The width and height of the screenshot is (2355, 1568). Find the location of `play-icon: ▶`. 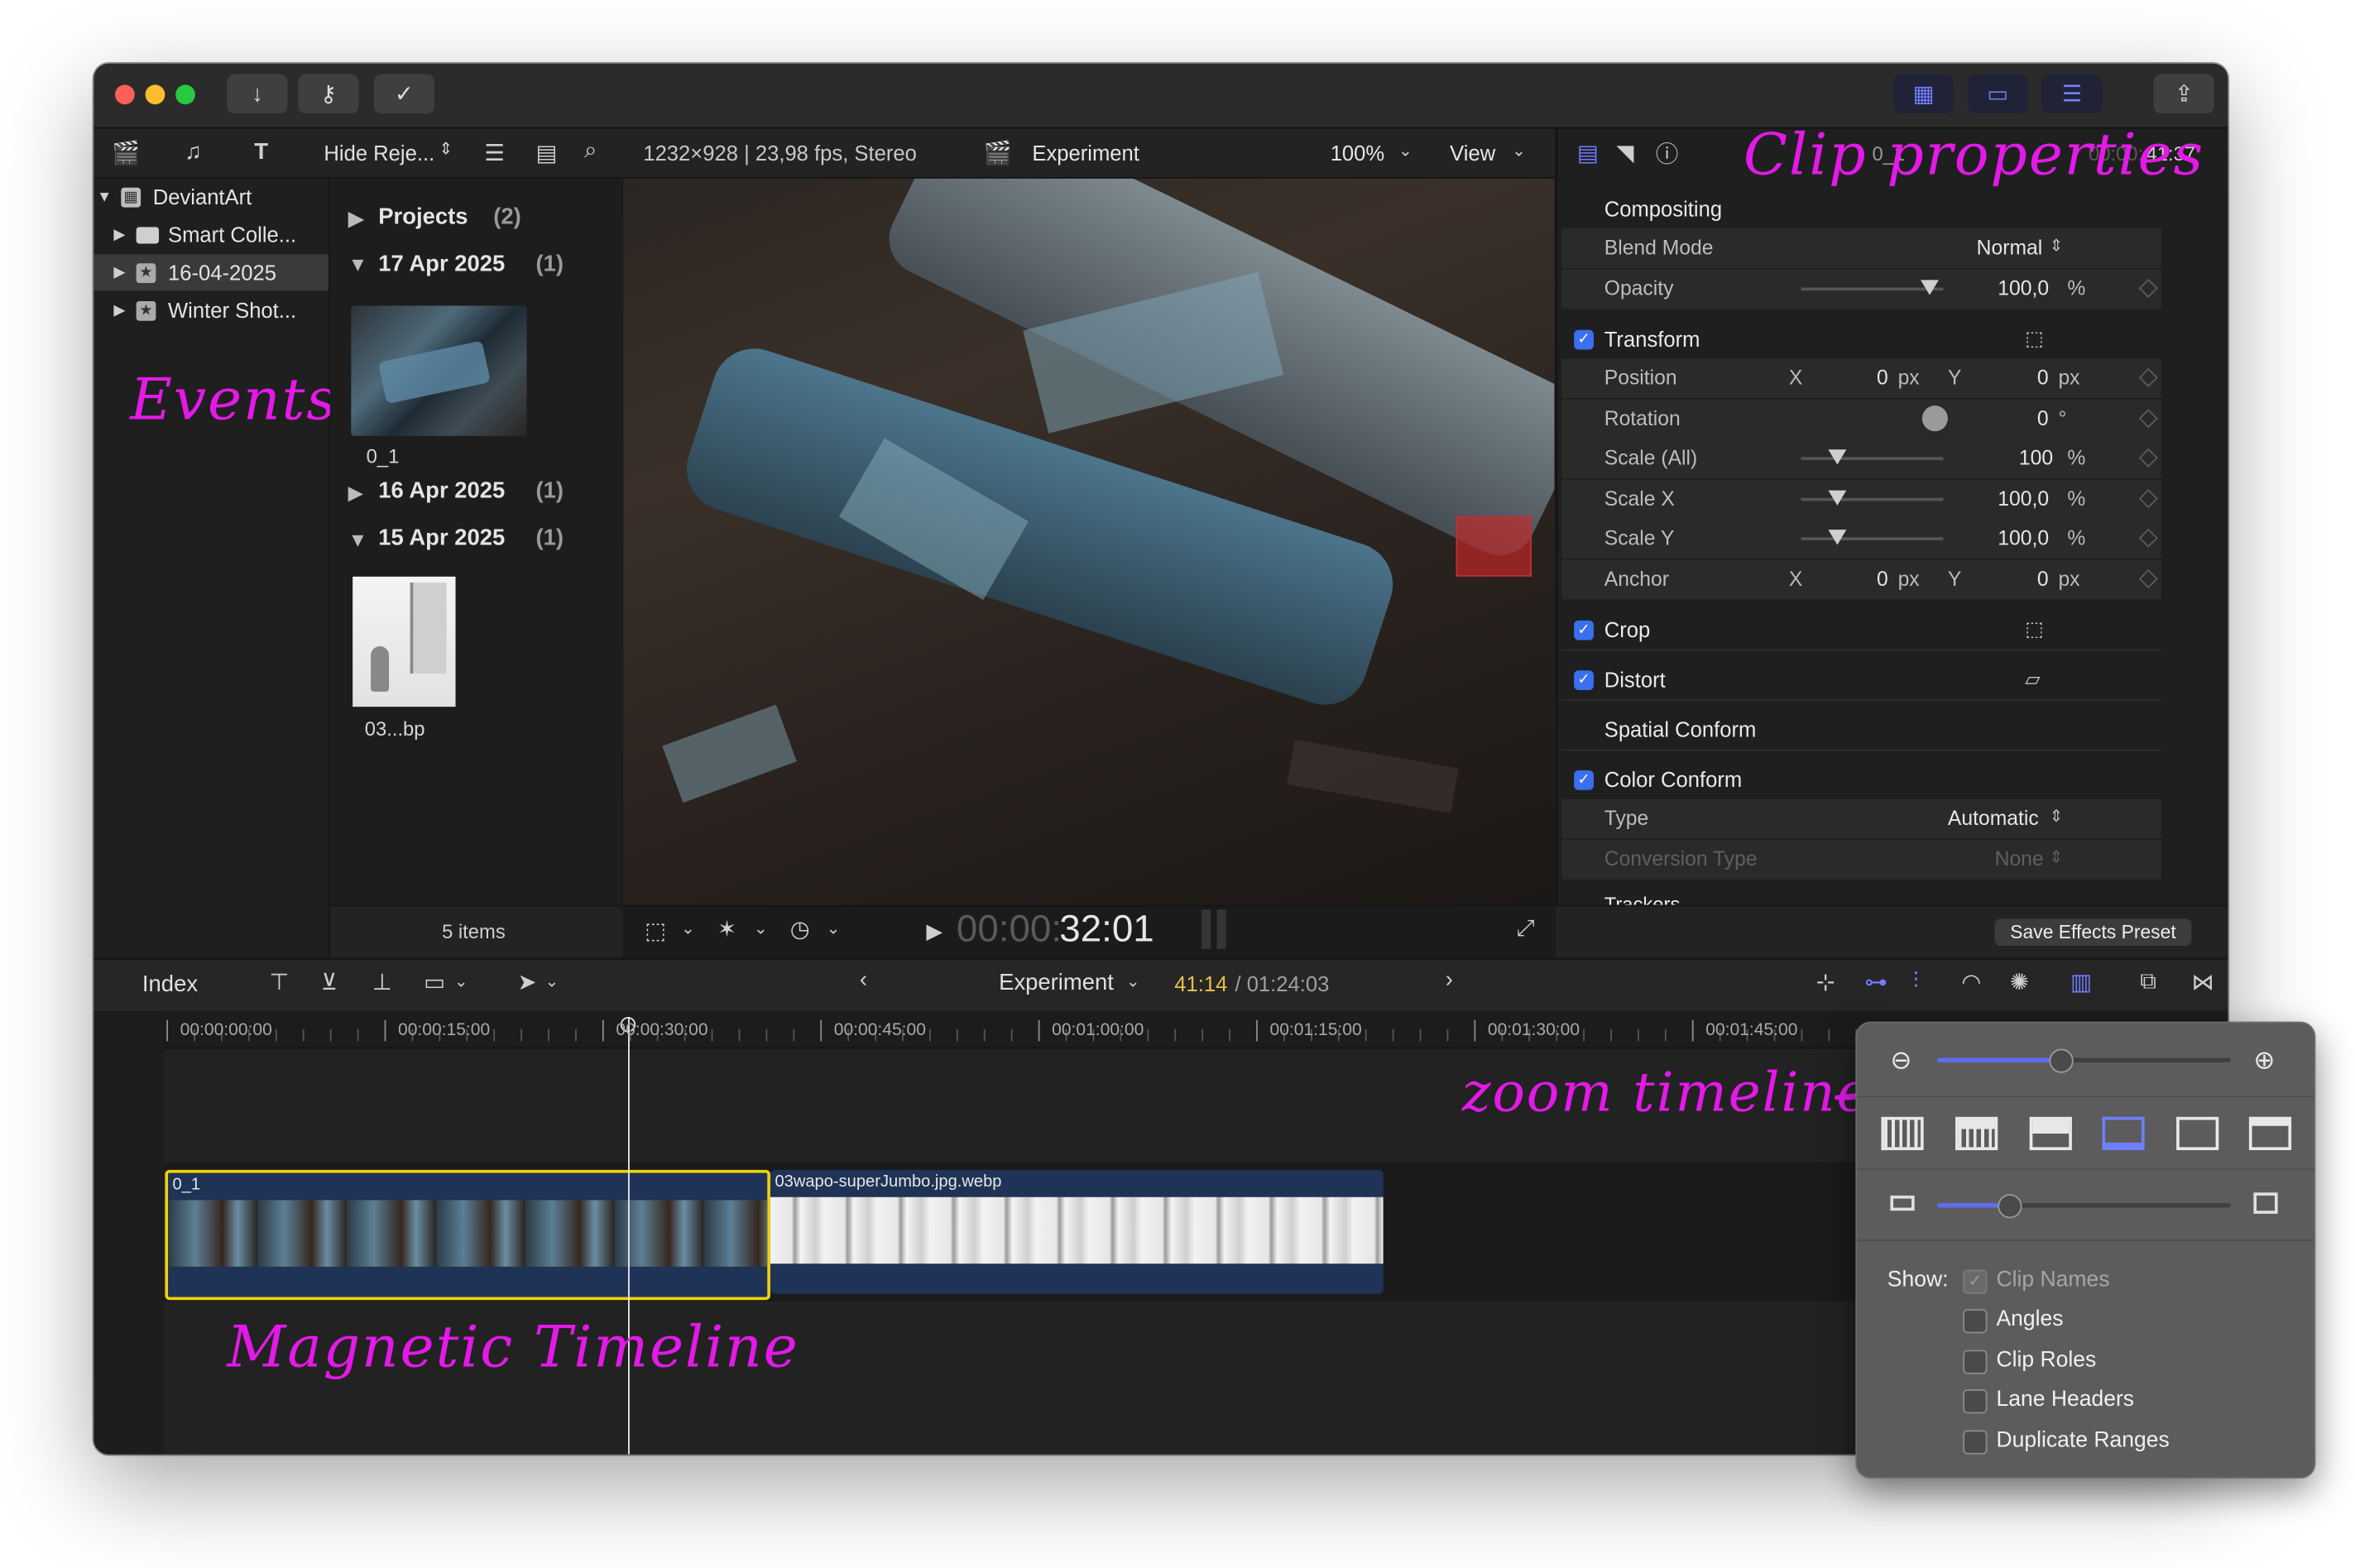

play-icon: ▶ is located at coordinates (934, 931).